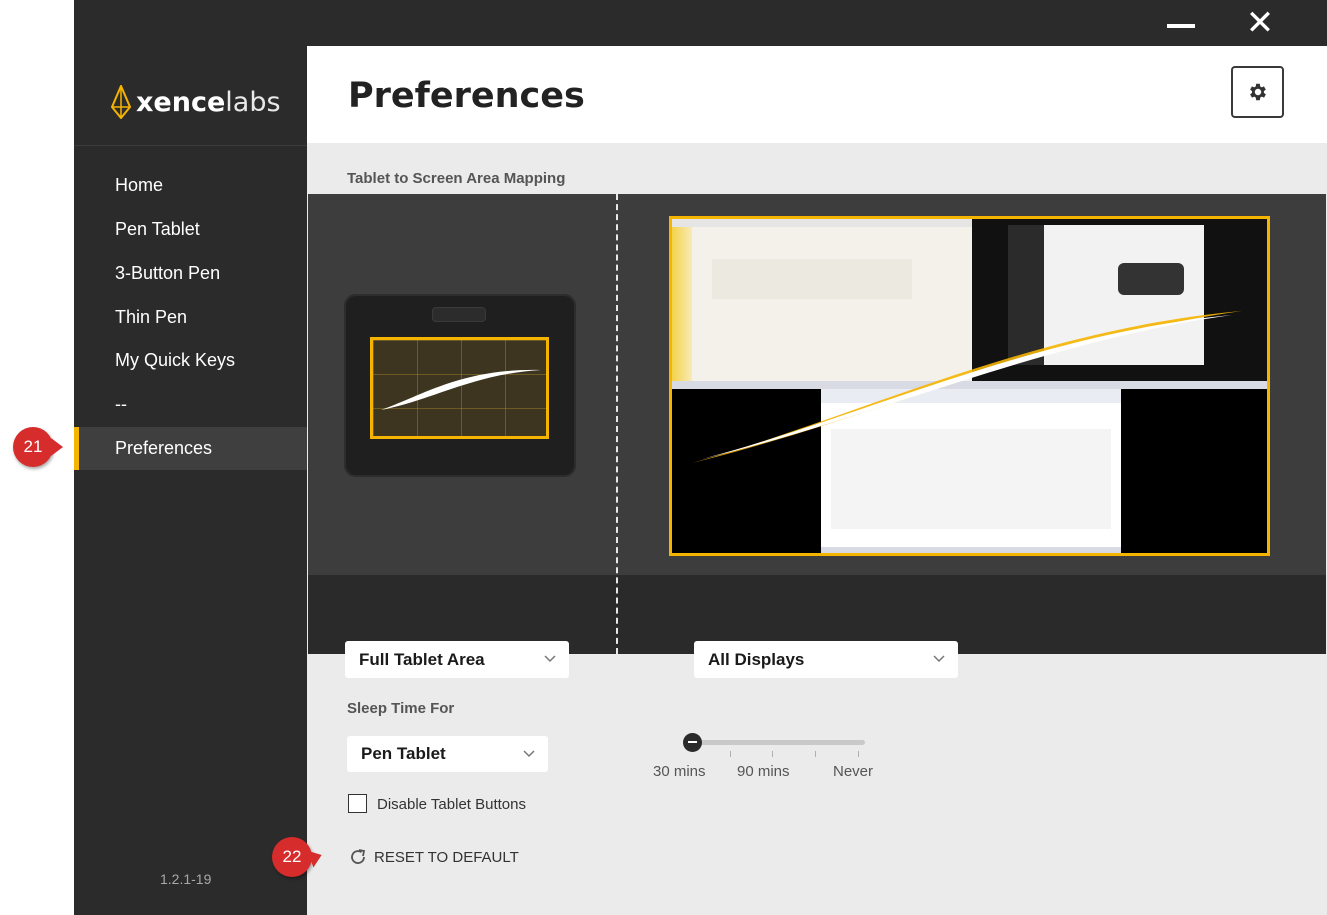 The image size is (1327, 915). What do you see at coordinates (139, 185) in the screenshot?
I see `sidebar-item-label: Home` at bounding box center [139, 185].